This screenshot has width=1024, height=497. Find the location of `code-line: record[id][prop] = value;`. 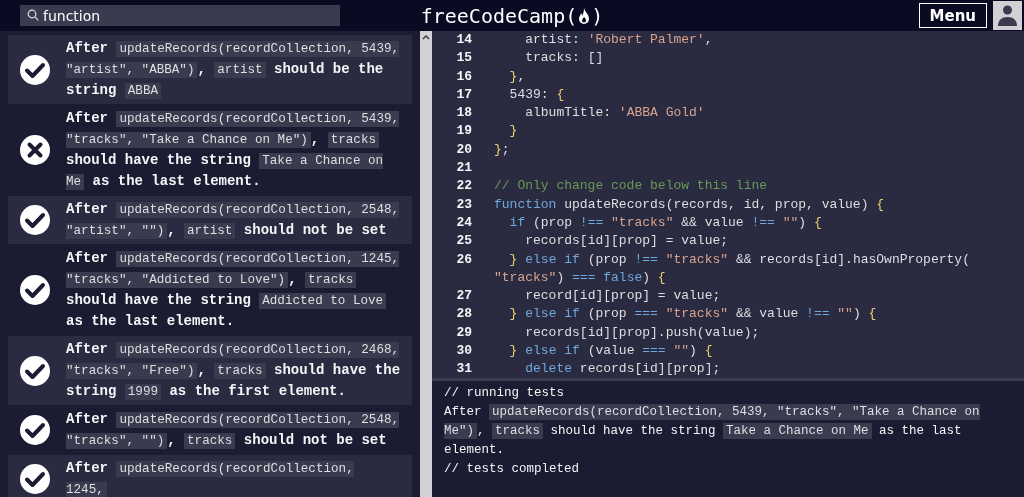

code-line: record[id][prop] = value; is located at coordinates (623, 296).